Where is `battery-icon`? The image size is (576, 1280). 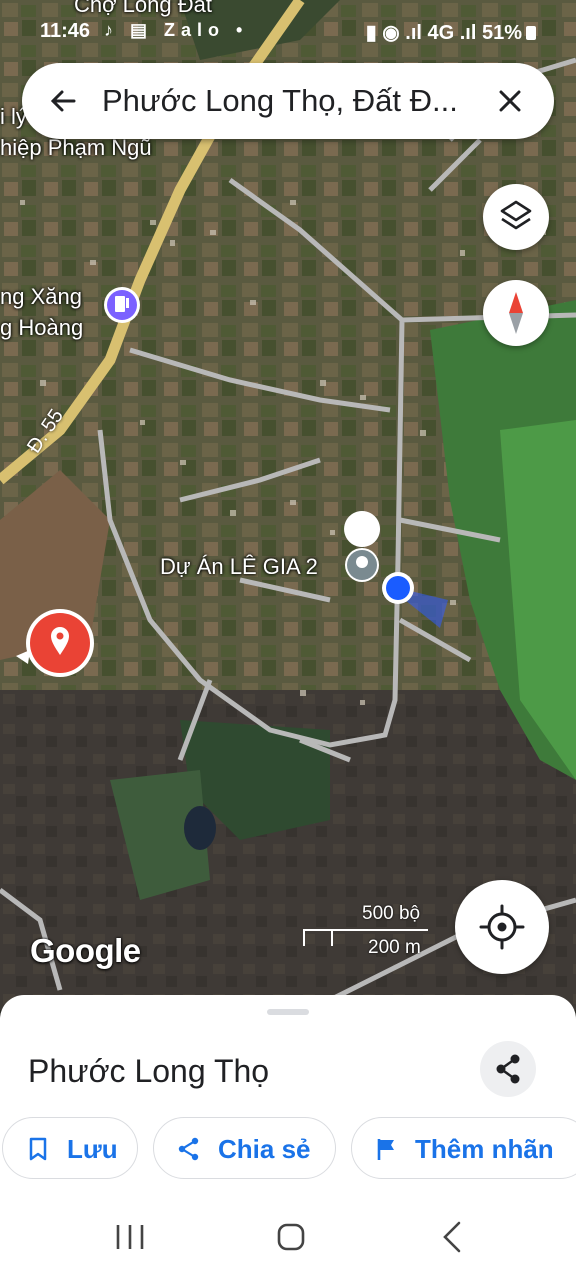 battery-icon is located at coordinates (531, 33).